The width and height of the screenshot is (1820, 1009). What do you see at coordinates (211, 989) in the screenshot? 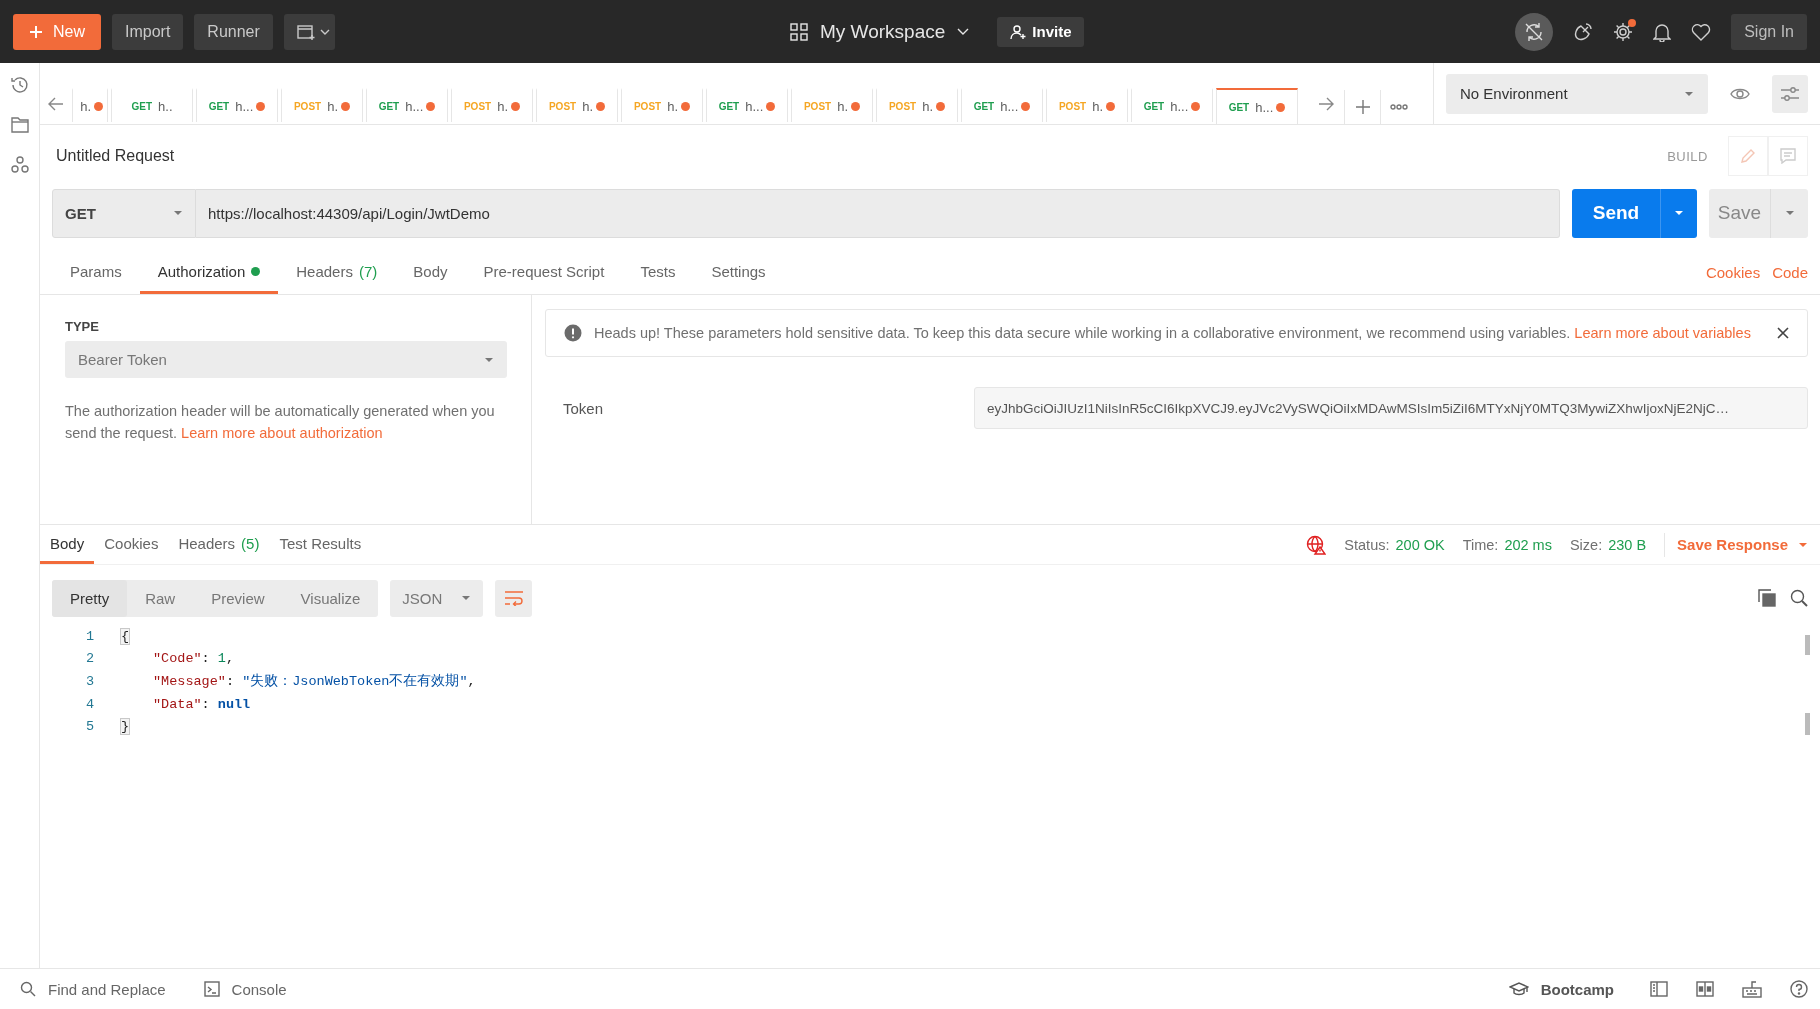
I see `terminal-icon` at bounding box center [211, 989].